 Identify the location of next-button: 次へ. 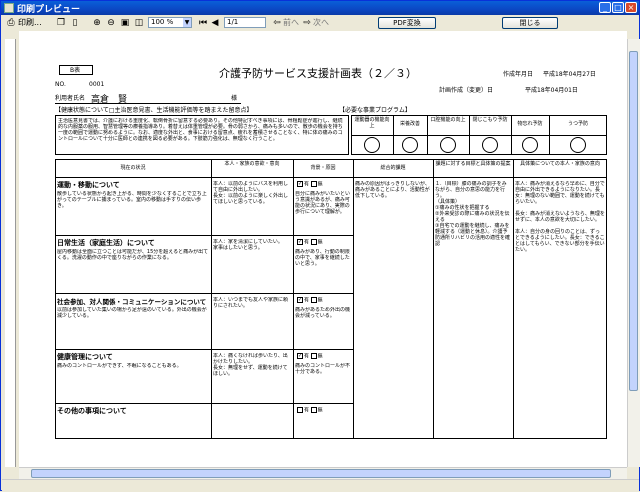
(321, 23).